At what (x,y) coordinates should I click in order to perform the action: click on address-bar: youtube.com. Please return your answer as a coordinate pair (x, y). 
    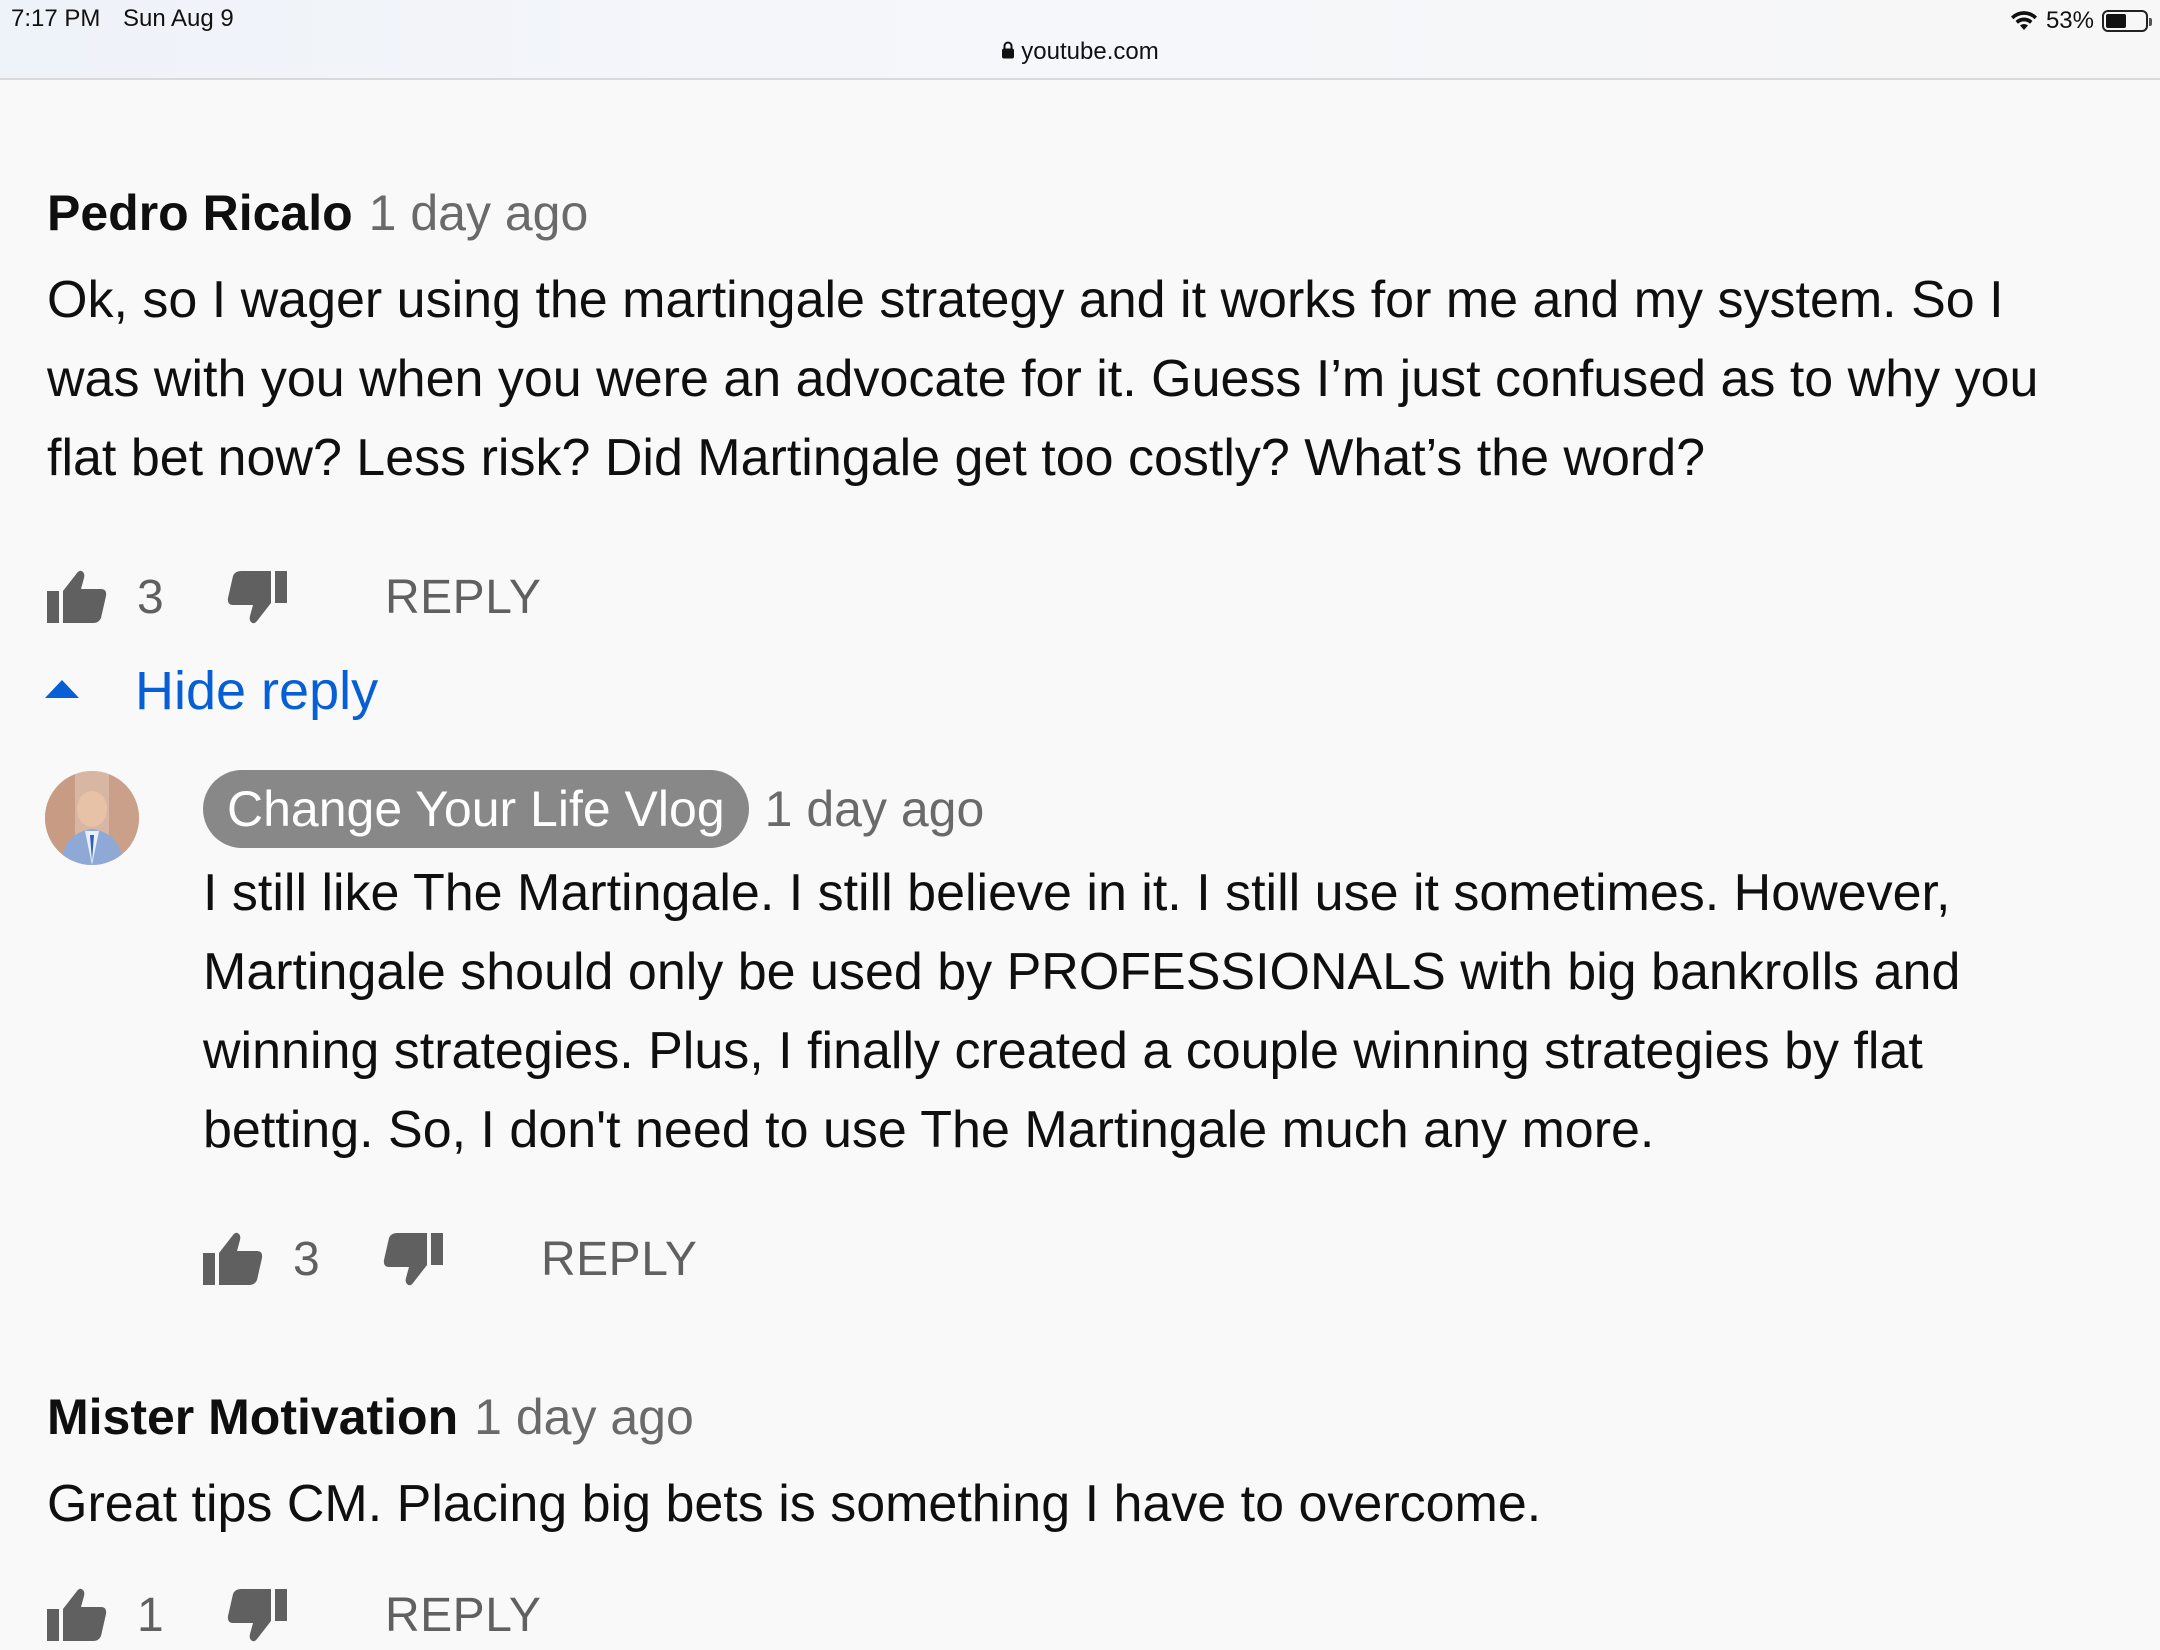
    Looking at the image, I should click on (1080, 52).